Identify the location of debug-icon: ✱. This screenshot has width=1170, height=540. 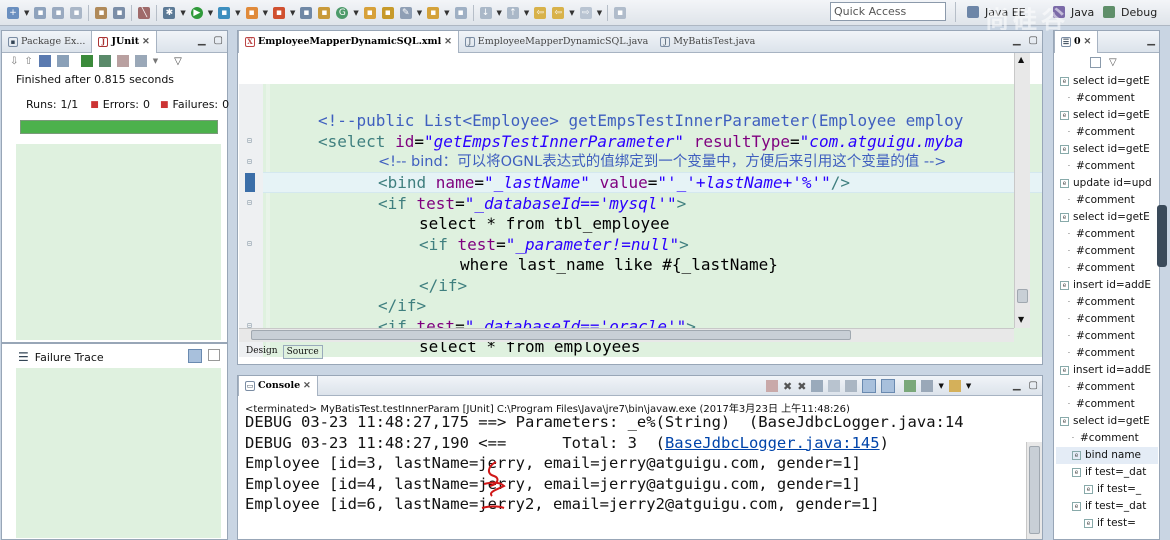
(169, 12).